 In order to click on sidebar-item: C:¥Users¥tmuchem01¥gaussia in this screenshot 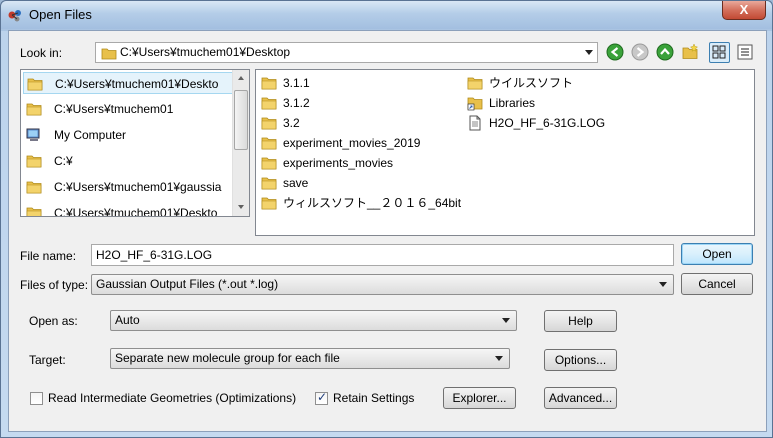, I will do `click(128, 187)`.